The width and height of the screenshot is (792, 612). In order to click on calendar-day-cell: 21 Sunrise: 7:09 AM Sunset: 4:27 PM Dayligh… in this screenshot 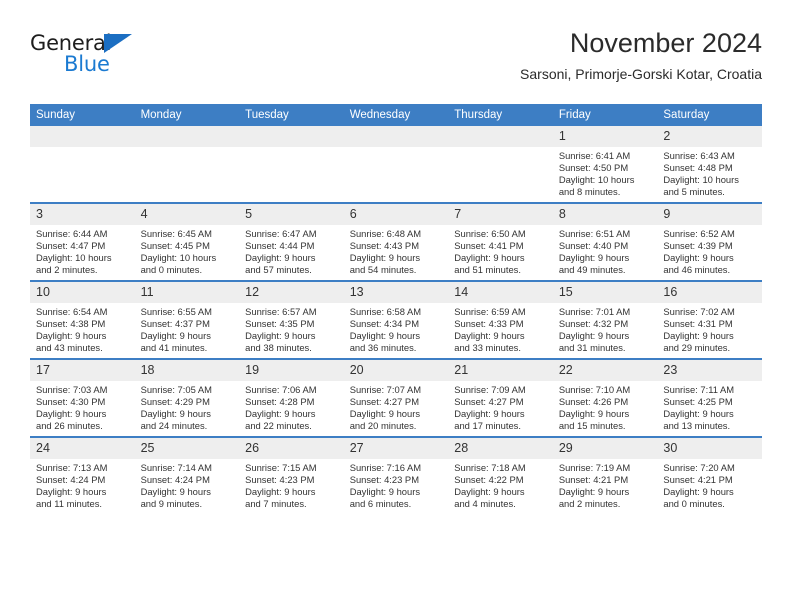, I will do `click(500, 397)`.